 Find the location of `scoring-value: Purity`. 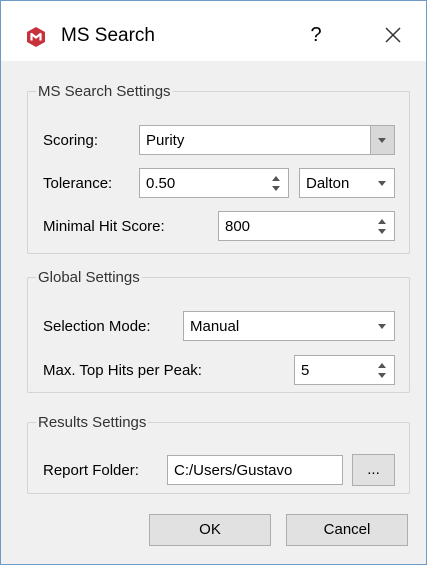

scoring-value: Purity is located at coordinates (165, 140).